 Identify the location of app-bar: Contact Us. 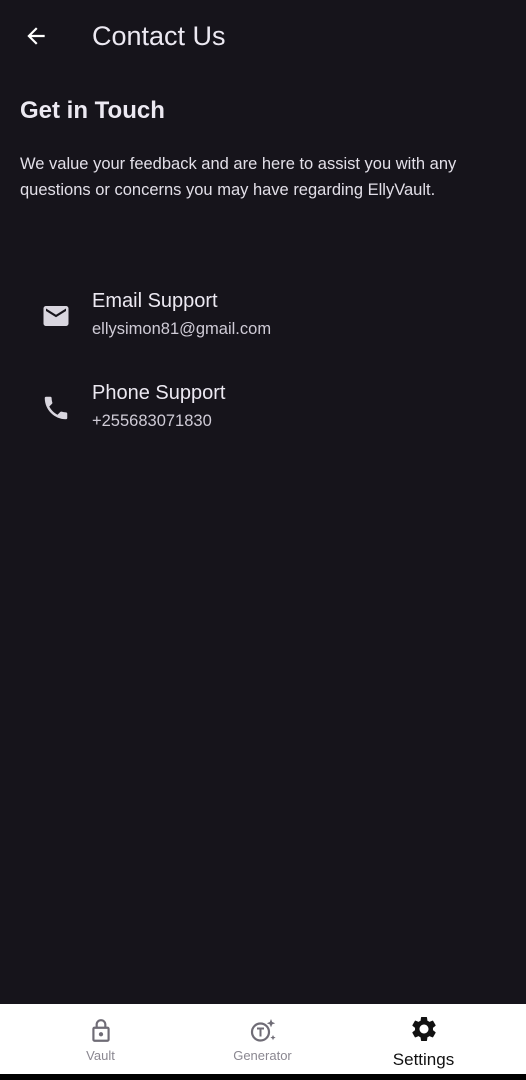
(263, 36).